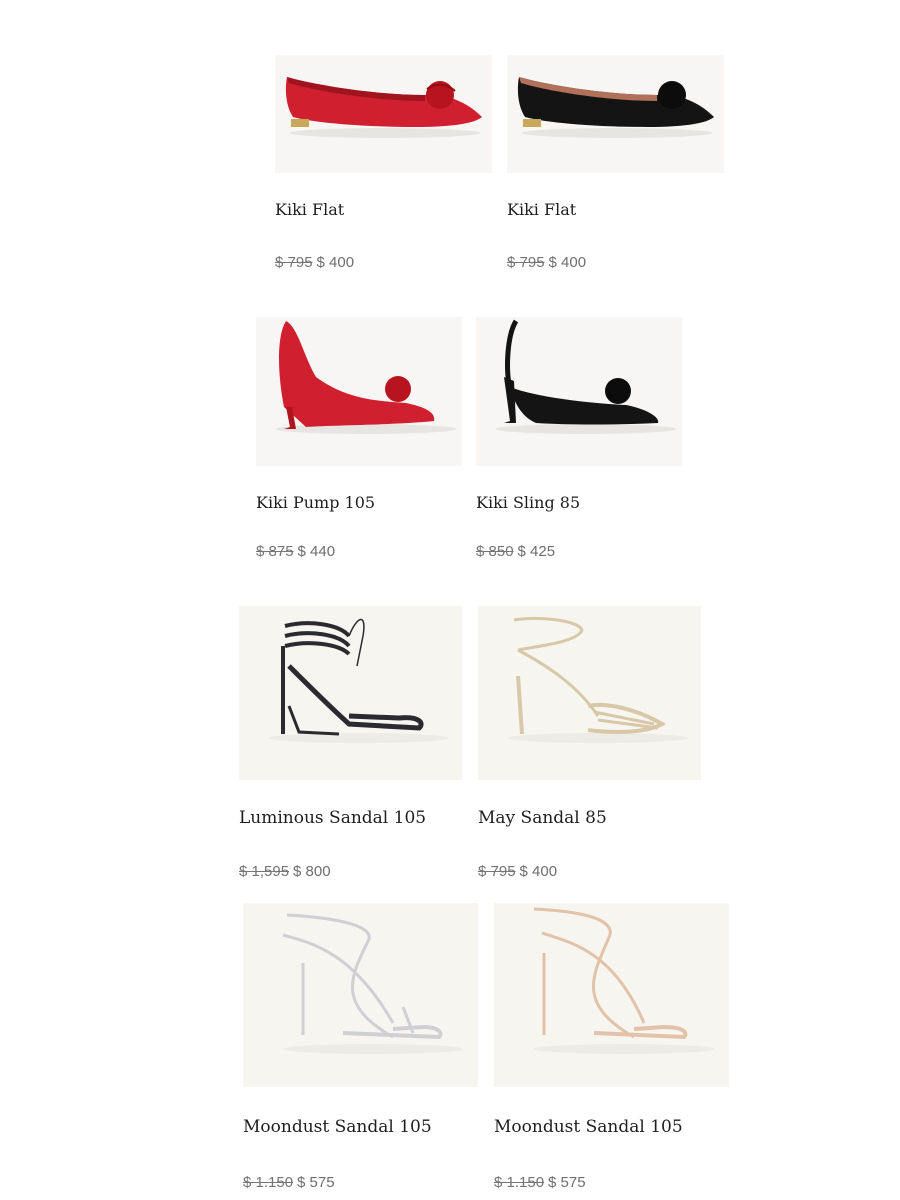  What do you see at coordinates (359, 680) in the screenshot?
I see `black-crystal-lace-up-sandal-image` at bounding box center [359, 680].